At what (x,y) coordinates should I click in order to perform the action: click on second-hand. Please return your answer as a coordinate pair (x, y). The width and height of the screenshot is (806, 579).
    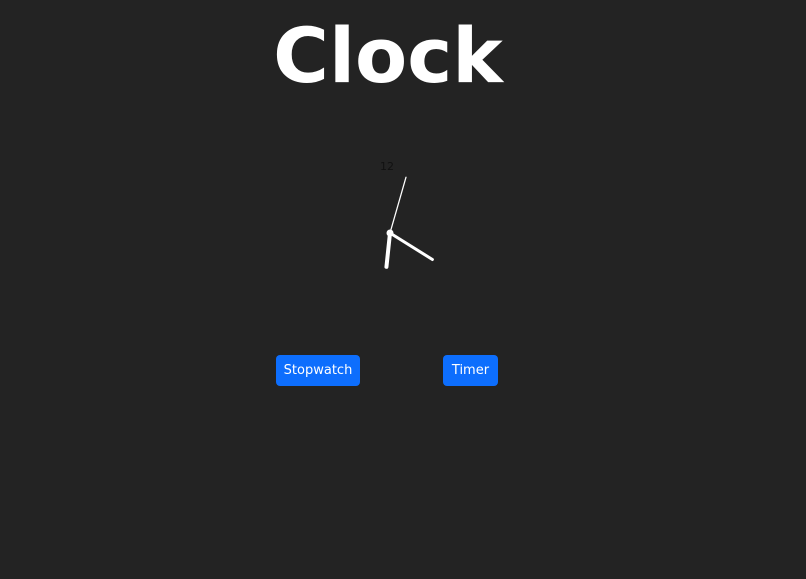
    Looking at the image, I should click on (398, 205).